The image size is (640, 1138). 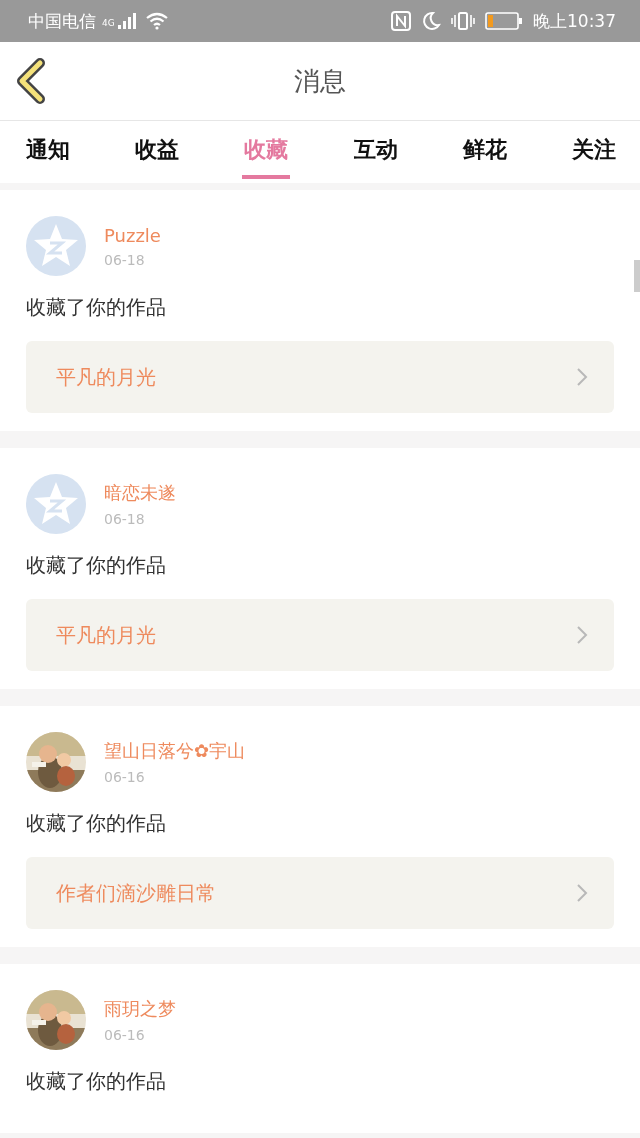 What do you see at coordinates (48, 152) in the screenshot?
I see `tab: 通知` at bounding box center [48, 152].